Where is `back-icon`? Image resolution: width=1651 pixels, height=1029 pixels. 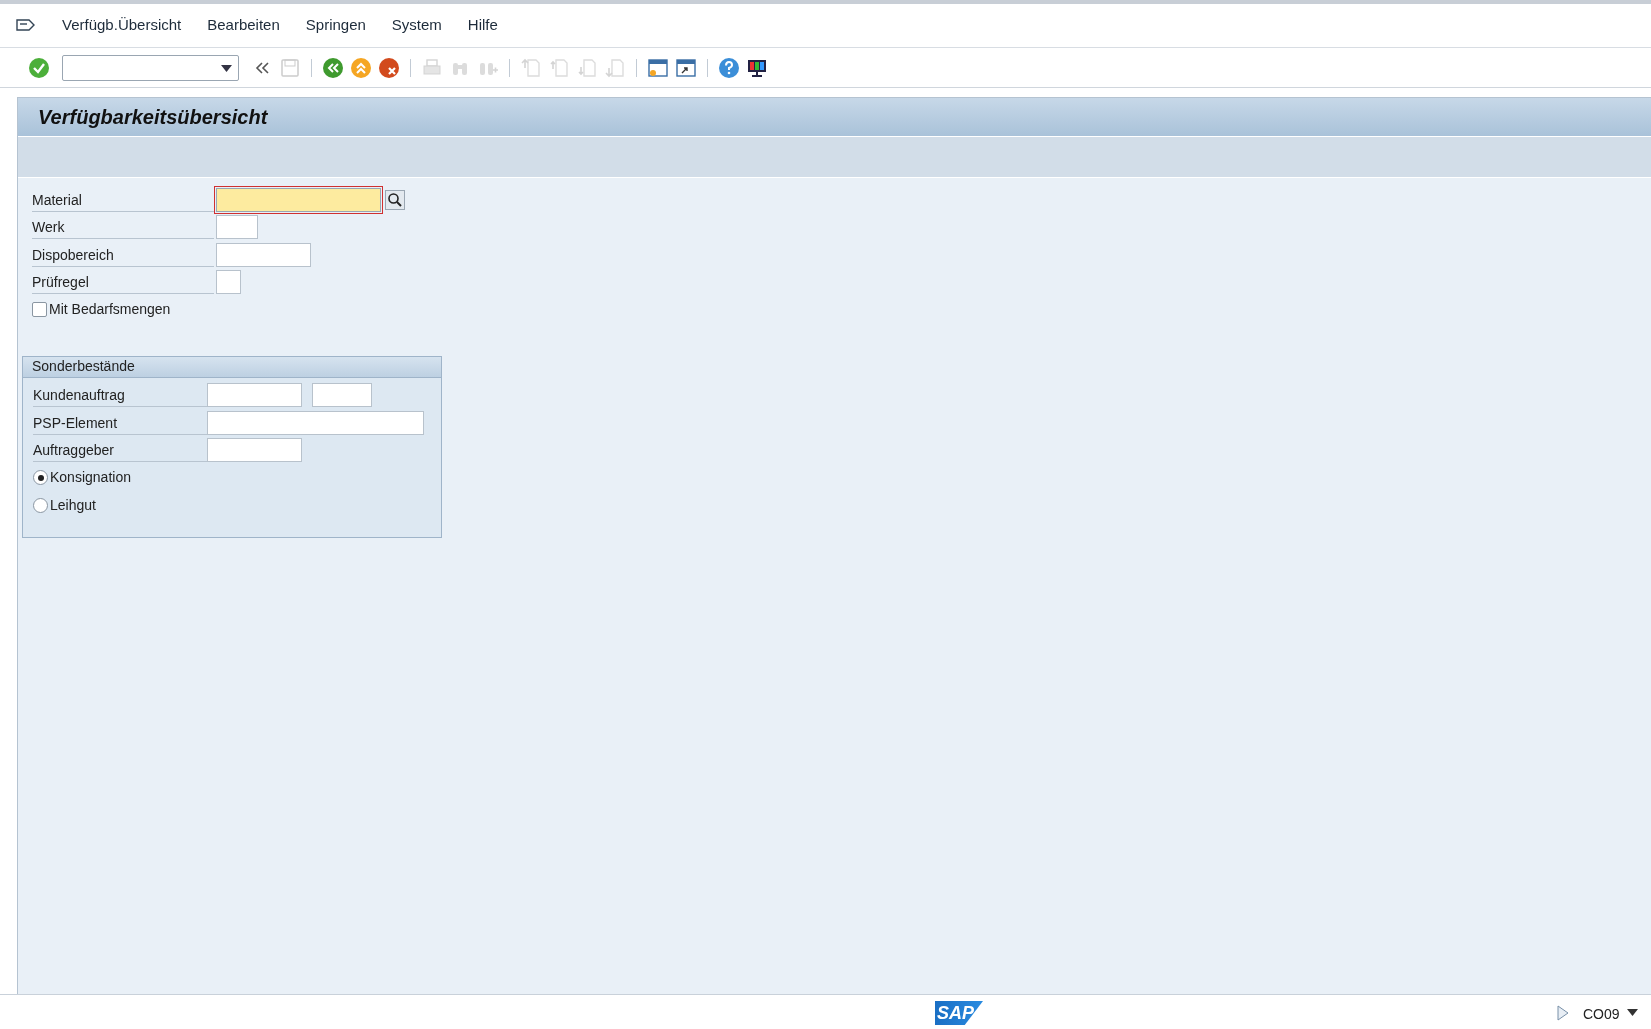 back-icon is located at coordinates (333, 67).